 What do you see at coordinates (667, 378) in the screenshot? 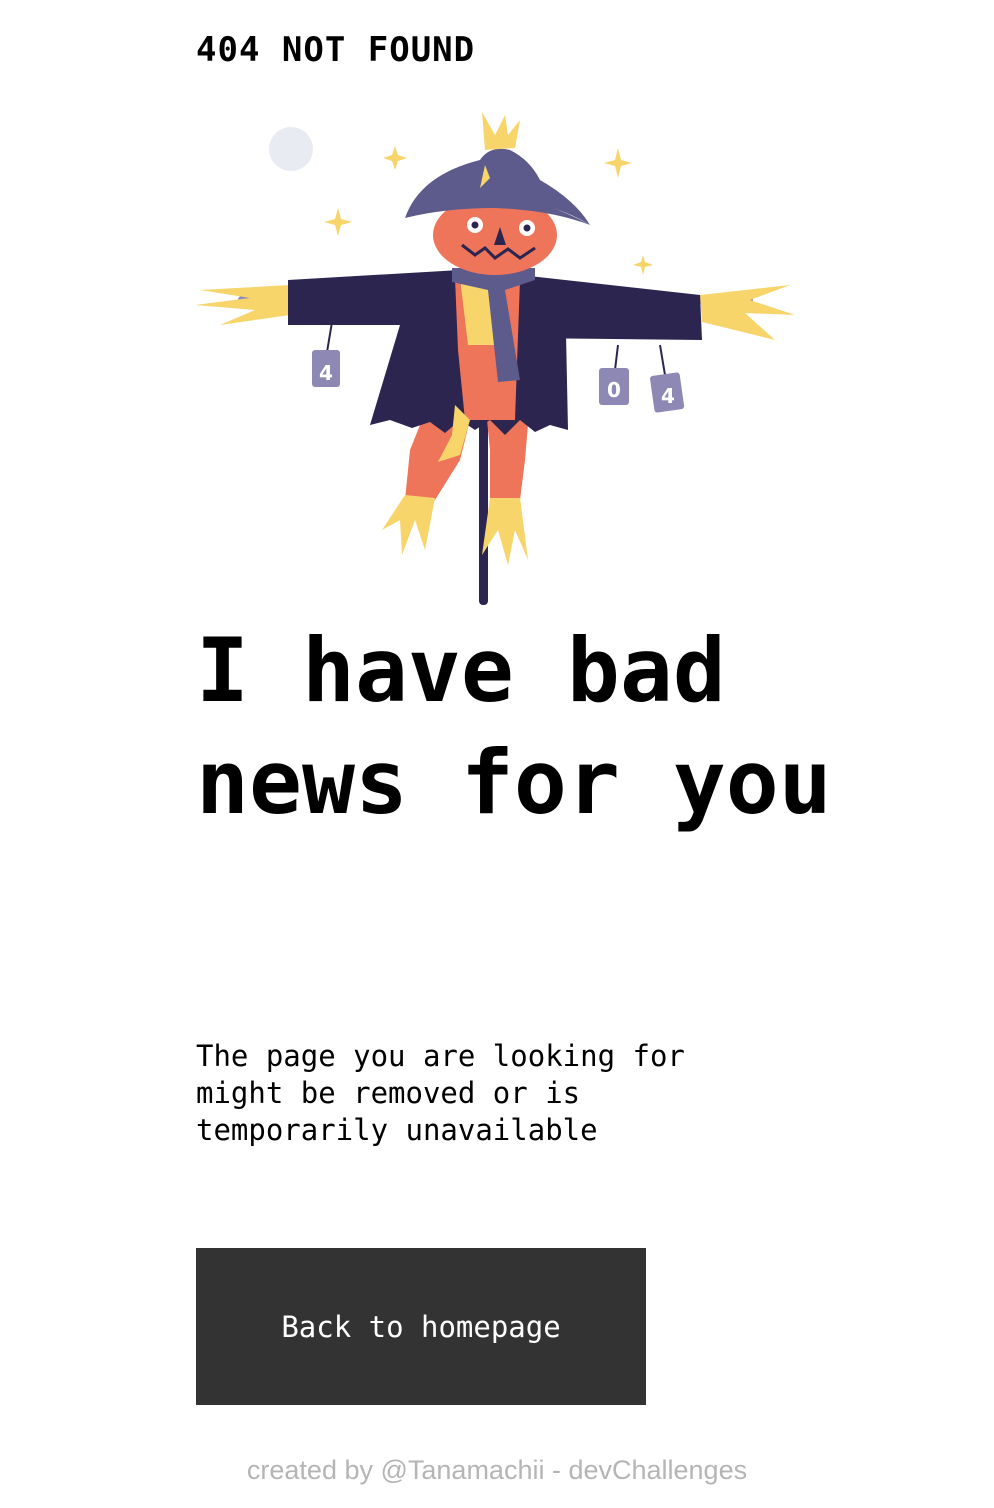
I see `can-right: 4` at bounding box center [667, 378].